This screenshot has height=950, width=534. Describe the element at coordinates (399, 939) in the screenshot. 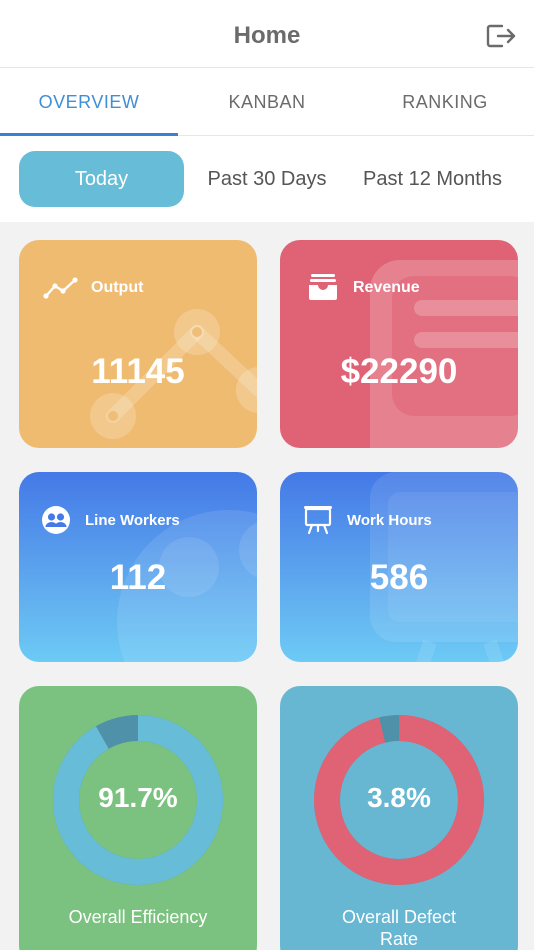

I see `defect-label-line2: Rate` at that location.